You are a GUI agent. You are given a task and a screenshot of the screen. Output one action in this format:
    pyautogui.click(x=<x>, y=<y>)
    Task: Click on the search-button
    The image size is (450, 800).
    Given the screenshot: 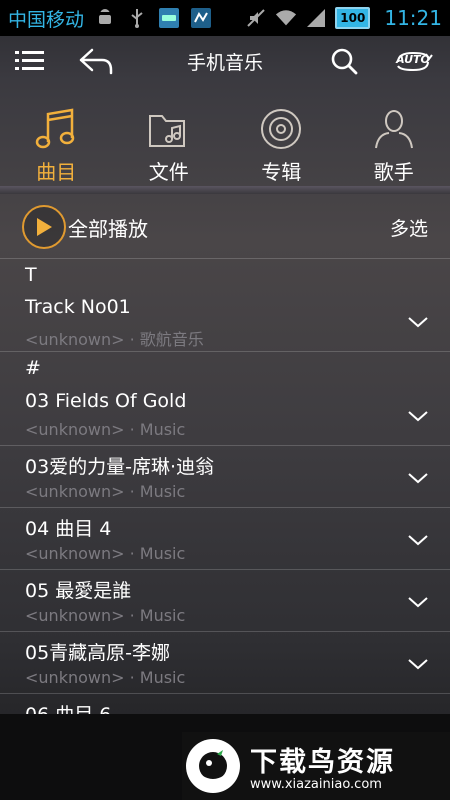 What is the action you would take?
    pyautogui.click(x=344, y=61)
    